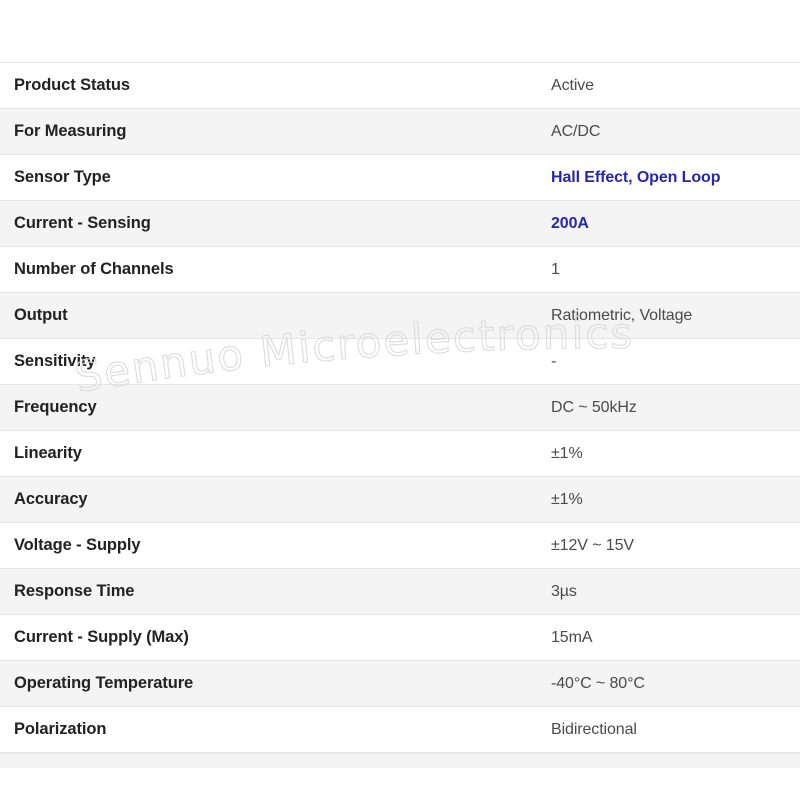  I want to click on spec-value: 3µs, so click(675, 591).